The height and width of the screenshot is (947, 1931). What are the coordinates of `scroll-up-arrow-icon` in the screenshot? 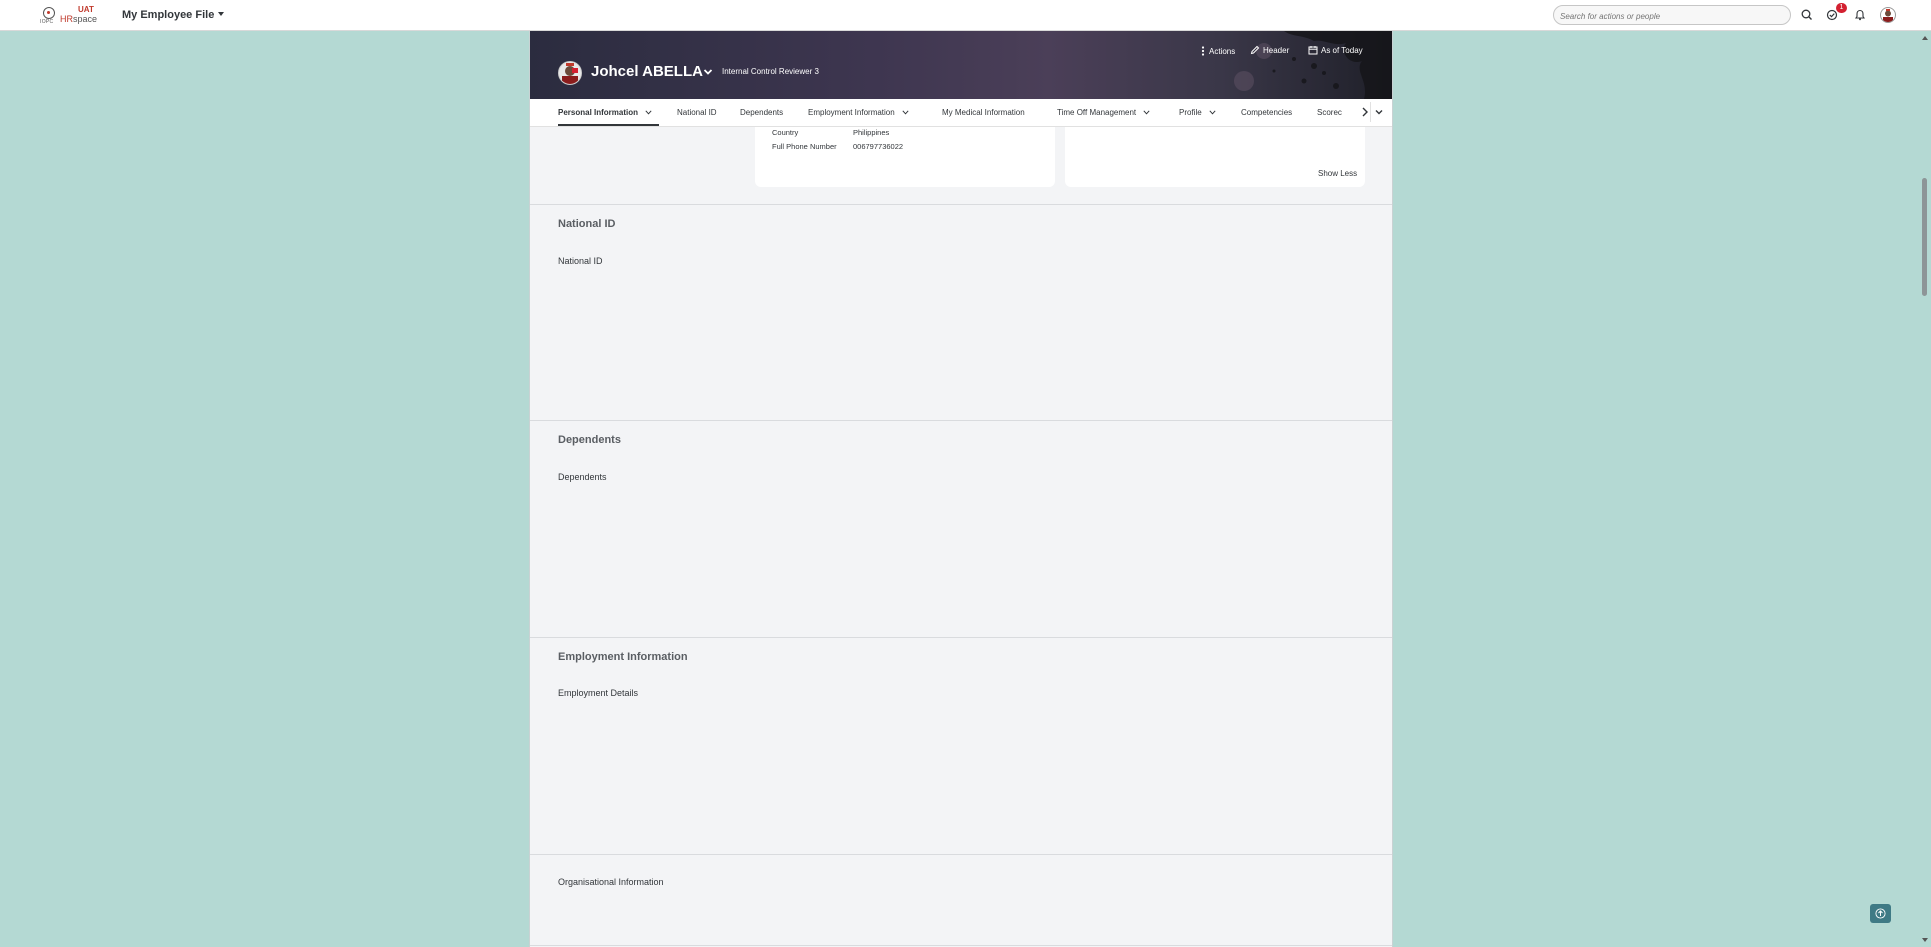 It's located at (1925, 38).